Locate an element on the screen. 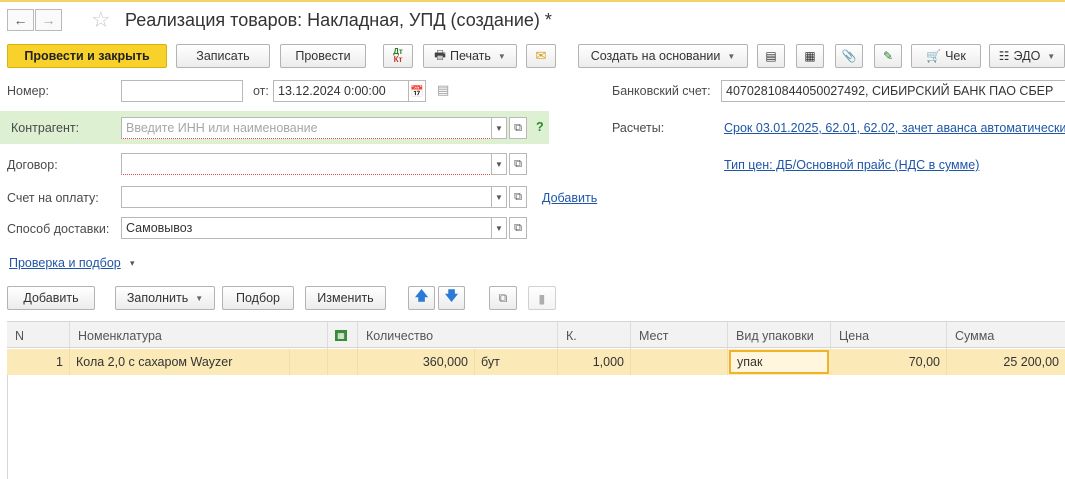 This screenshot has width=1065, height=479. dt-kt-icon: Дт Кт is located at coordinates (398, 55).